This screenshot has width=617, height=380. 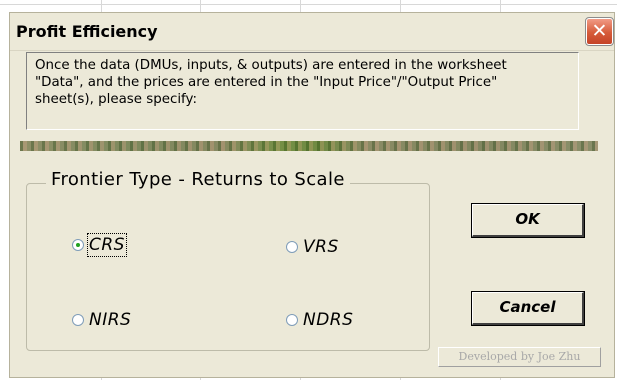 I want to click on radio-crs: CRS, so click(x=99, y=245).